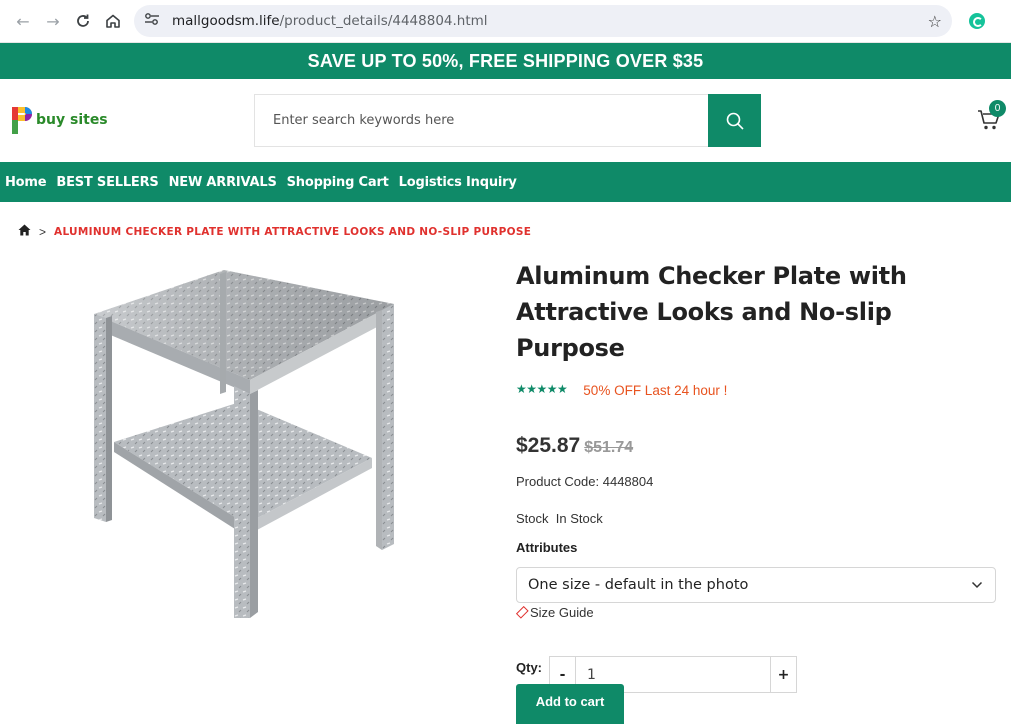  I want to click on promo-banner: SAVE UP TO 50%, FREE SHIPPING OVER $35, so click(505, 61).